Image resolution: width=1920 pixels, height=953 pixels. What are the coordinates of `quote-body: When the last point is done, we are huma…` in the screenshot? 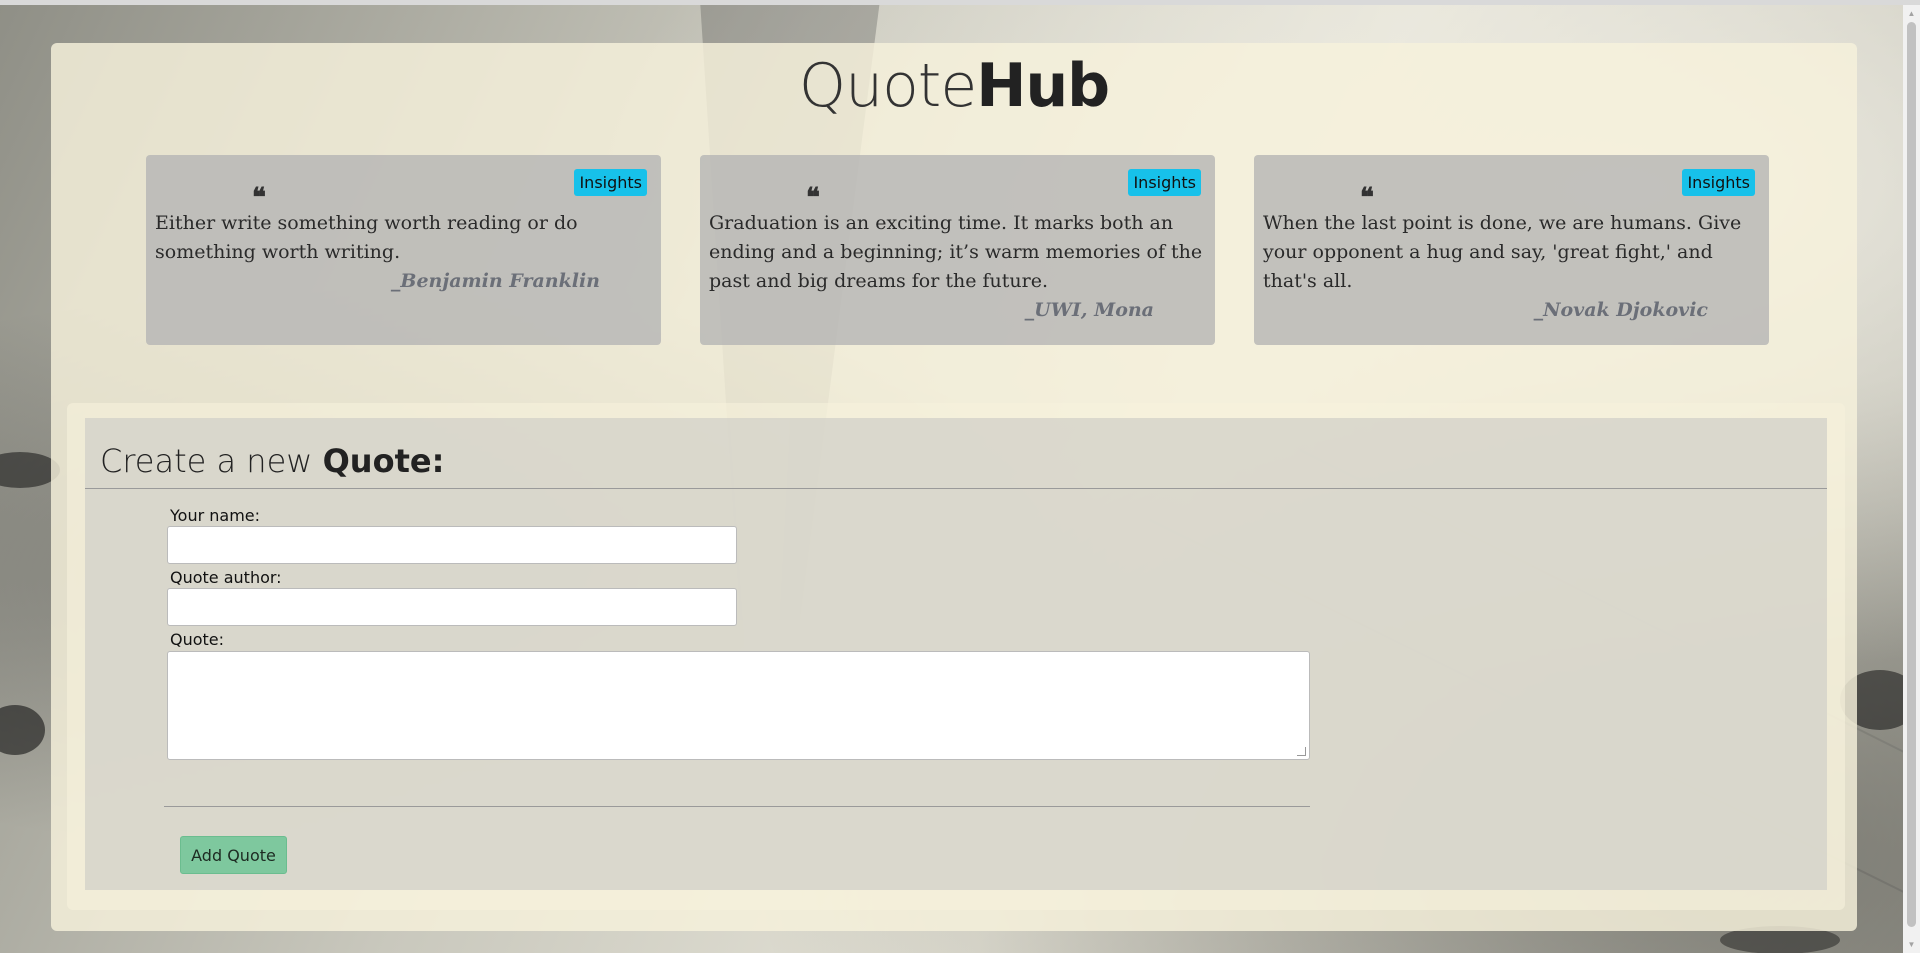 It's located at (1502, 252).